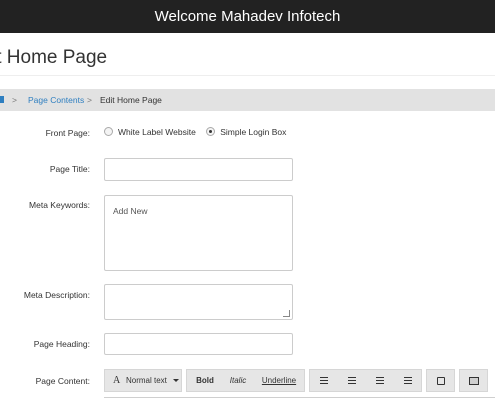 This screenshot has width=495, height=400. I want to click on list-group, so click(365, 380).